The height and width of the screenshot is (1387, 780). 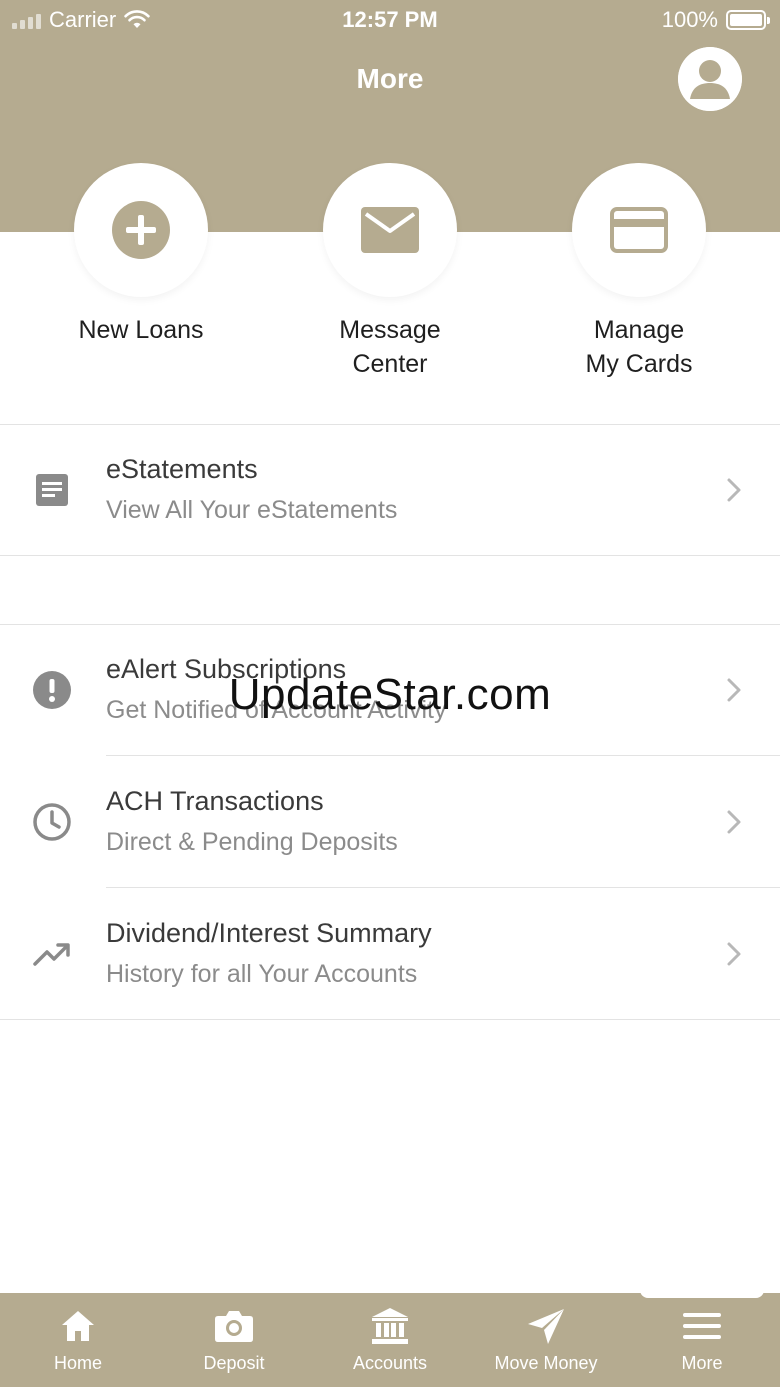 I want to click on profile-button, so click(x=710, y=79).